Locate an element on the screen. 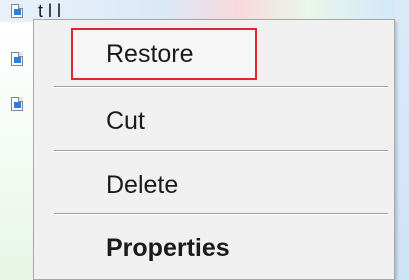 The image size is (409, 280). menu-item-label: Delete is located at coordinates (142, 184).